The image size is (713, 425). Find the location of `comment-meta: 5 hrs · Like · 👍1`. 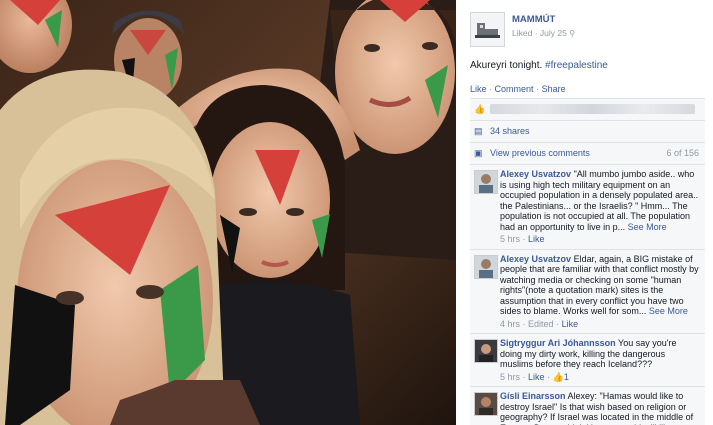

comment-meta: 5 hrs · Like · 👍1 is located at coordinates (599, 377).